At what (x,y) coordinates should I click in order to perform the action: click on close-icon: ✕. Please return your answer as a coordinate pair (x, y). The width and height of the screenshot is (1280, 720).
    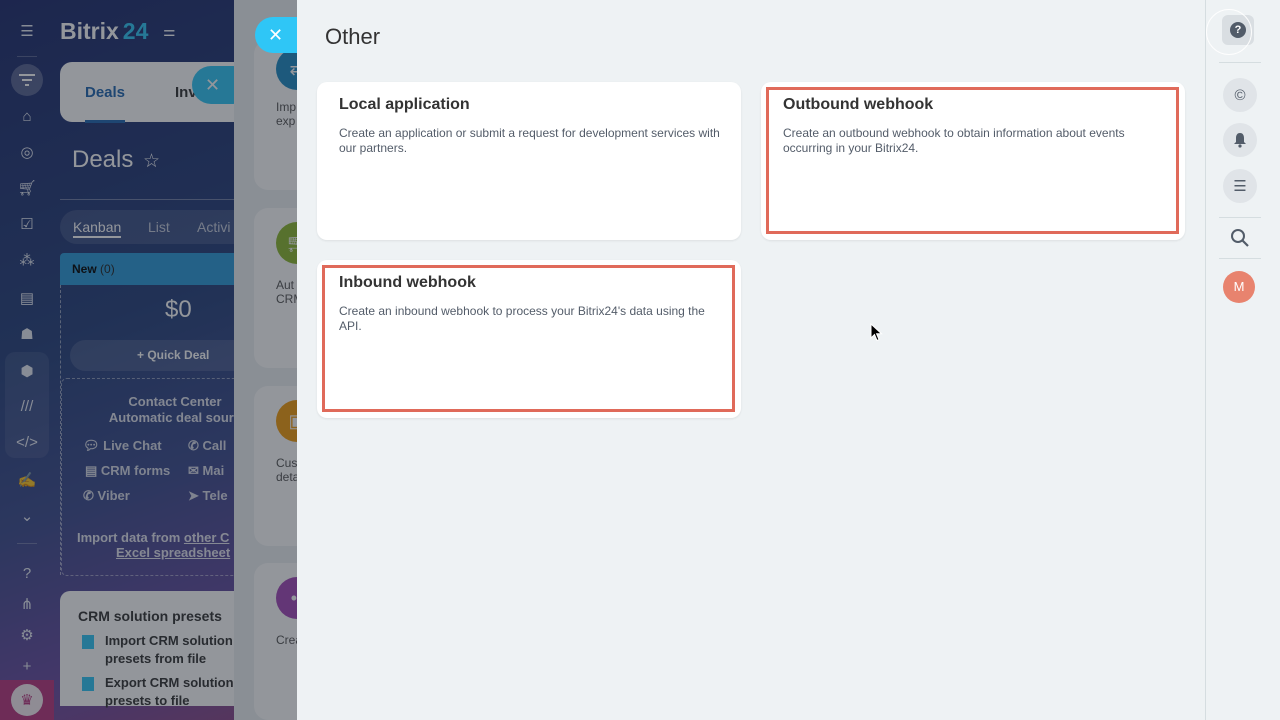
    Looking at the image, I should click on (276, 35).